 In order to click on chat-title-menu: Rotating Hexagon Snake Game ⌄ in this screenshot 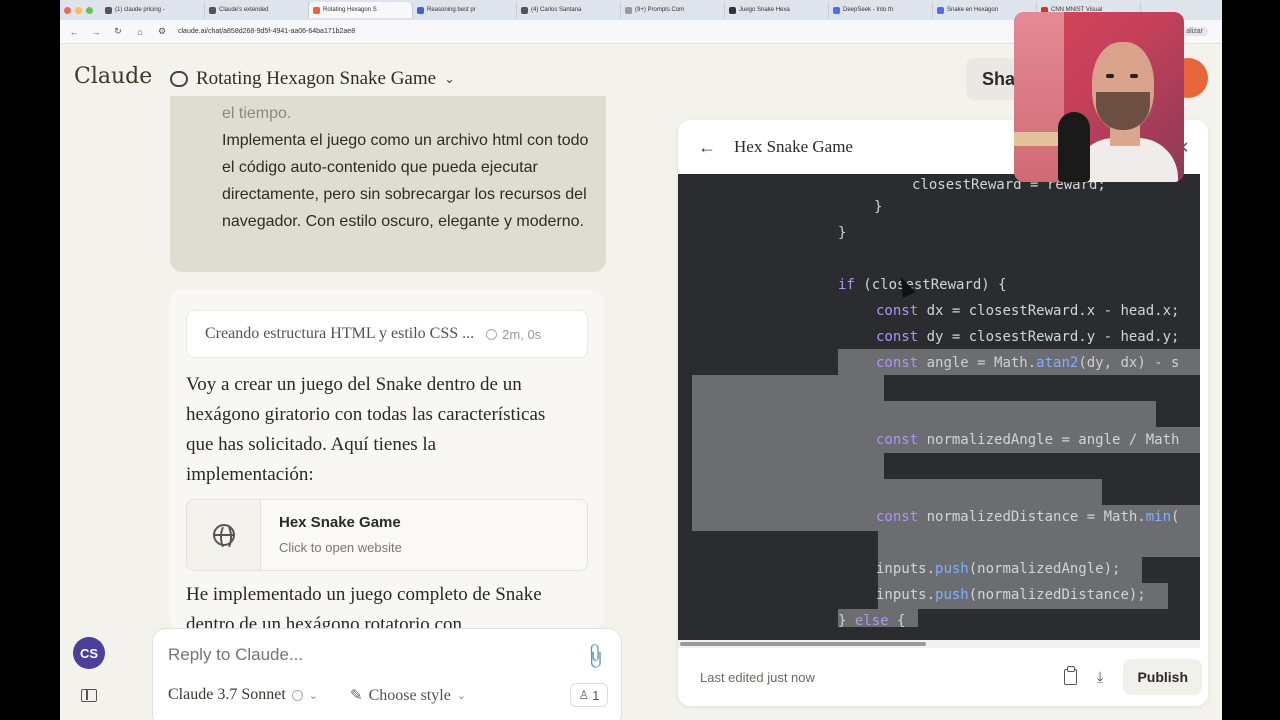, I will do `click(312, 79)`.